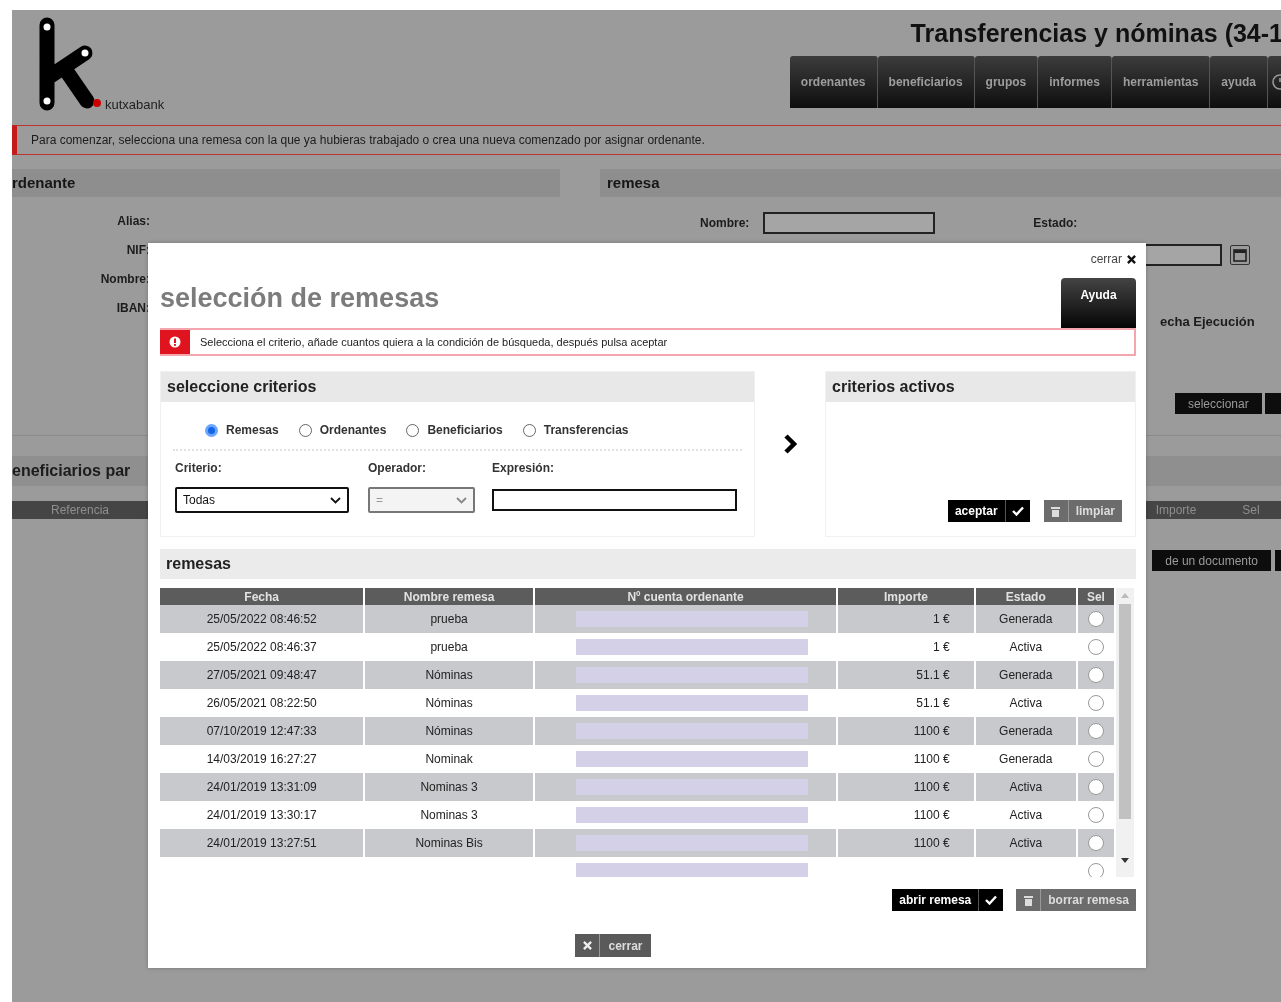  What do you see at coordinates (933, 703) in the screenshot?
I see `table-cell: 51.1 €` at bounding box center [933, 703].